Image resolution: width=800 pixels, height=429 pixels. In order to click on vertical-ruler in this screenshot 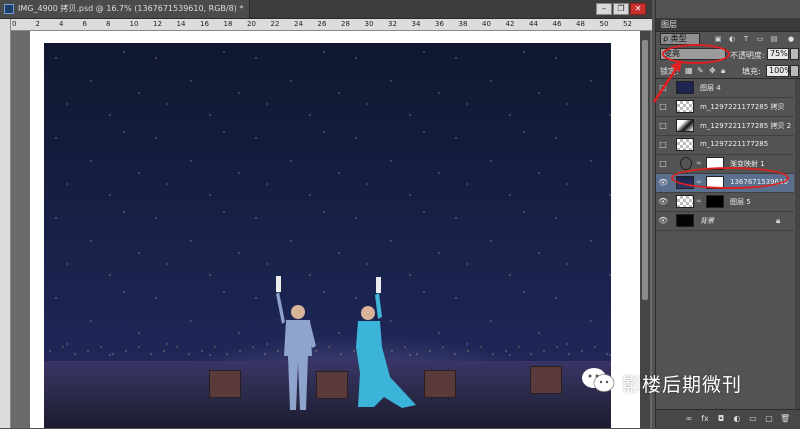, I will do `click(5, 223)`.